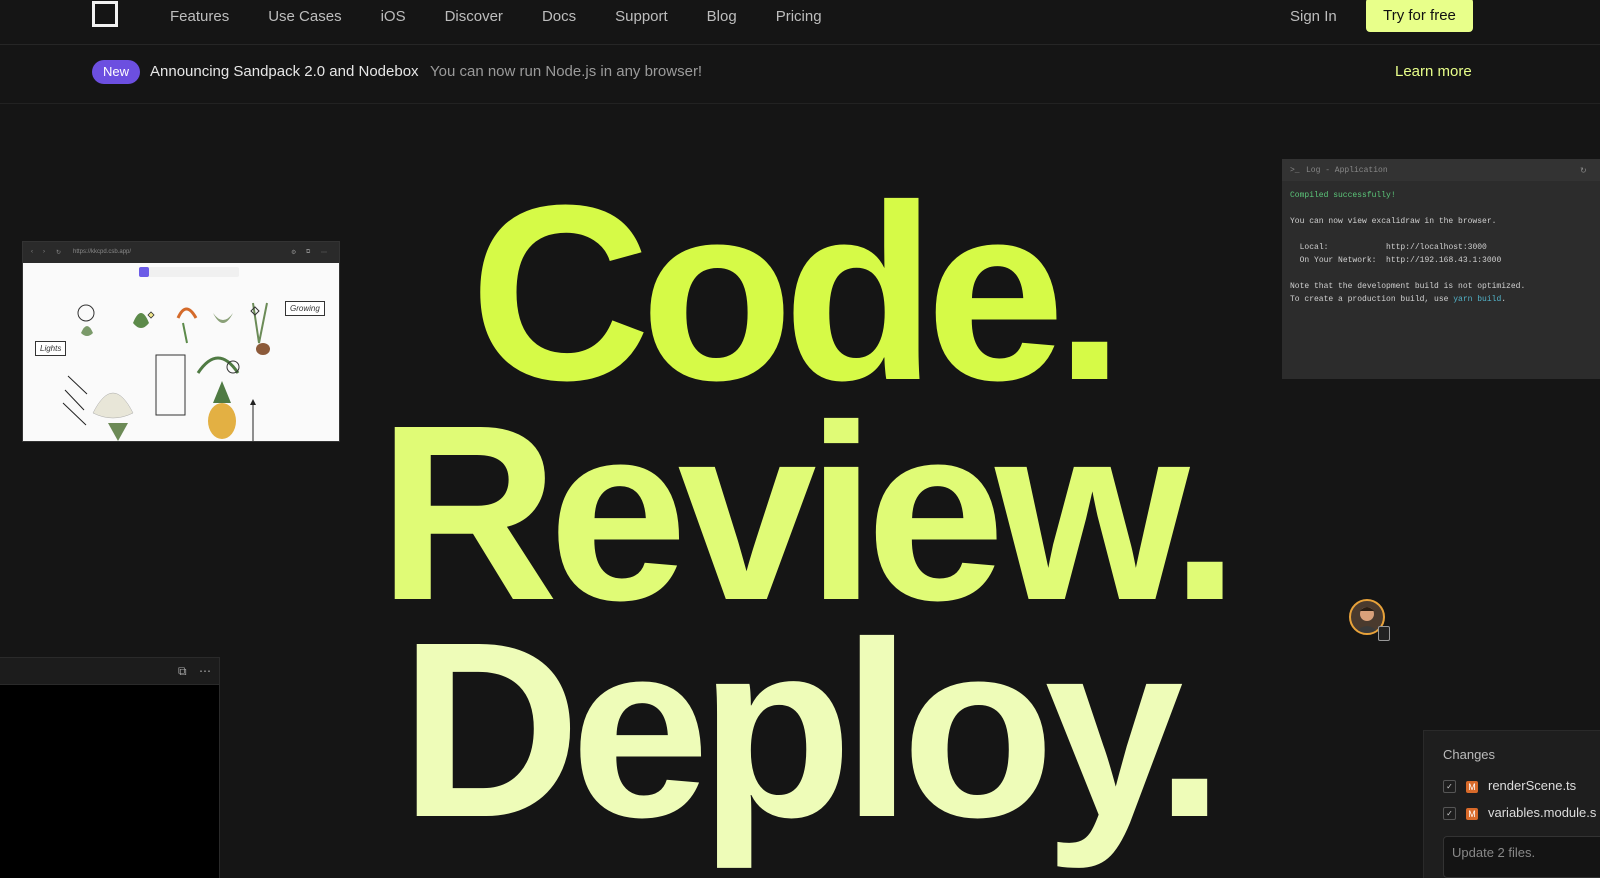 This screenshot has width=1600, height=878. I want to click on browser-toolbar: ‹ › ↻ https://kkcpd.csb.app/ ⚙ ⧉ ⋯, so click(181, 252).